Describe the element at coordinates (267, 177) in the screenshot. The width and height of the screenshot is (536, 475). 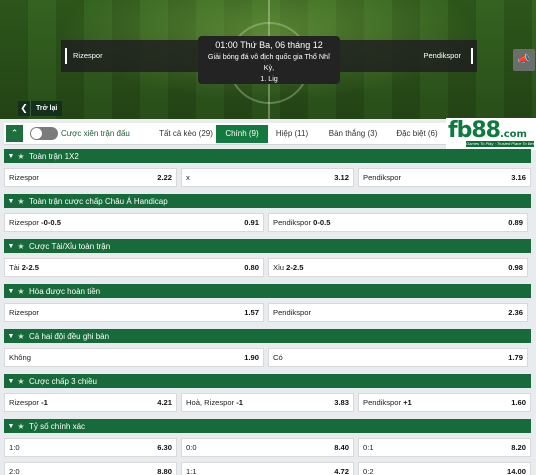
I see `odds-button: x 3.12` at that location.